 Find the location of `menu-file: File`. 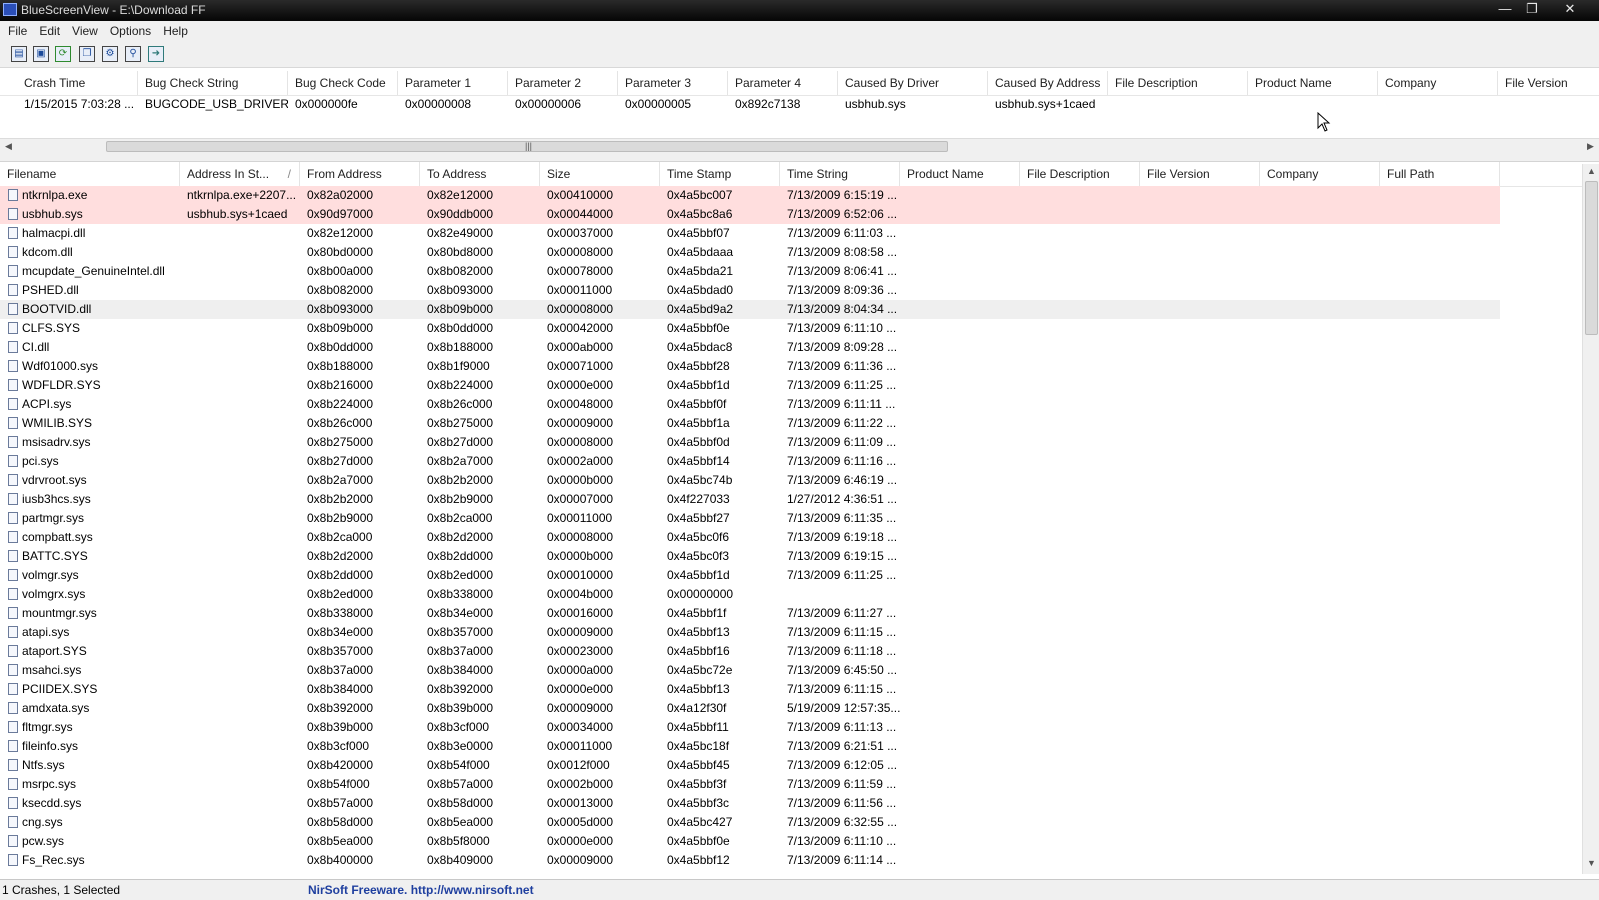

menu-file: File is located at coordinates (15, 29).